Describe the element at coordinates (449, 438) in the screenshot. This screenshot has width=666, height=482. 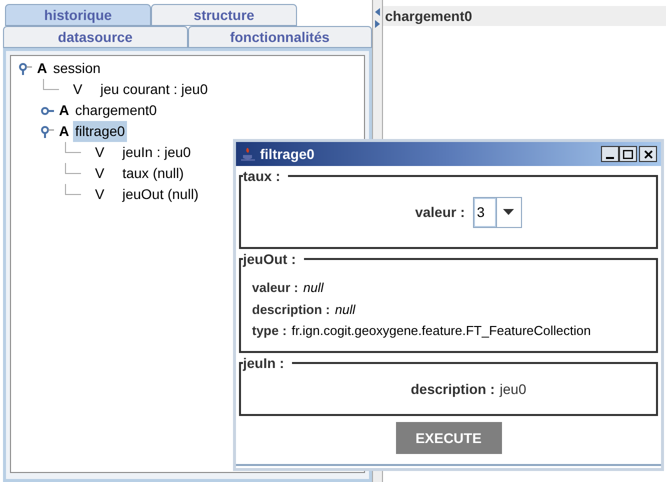
I see `execute-button: EXECUTE` at that location.